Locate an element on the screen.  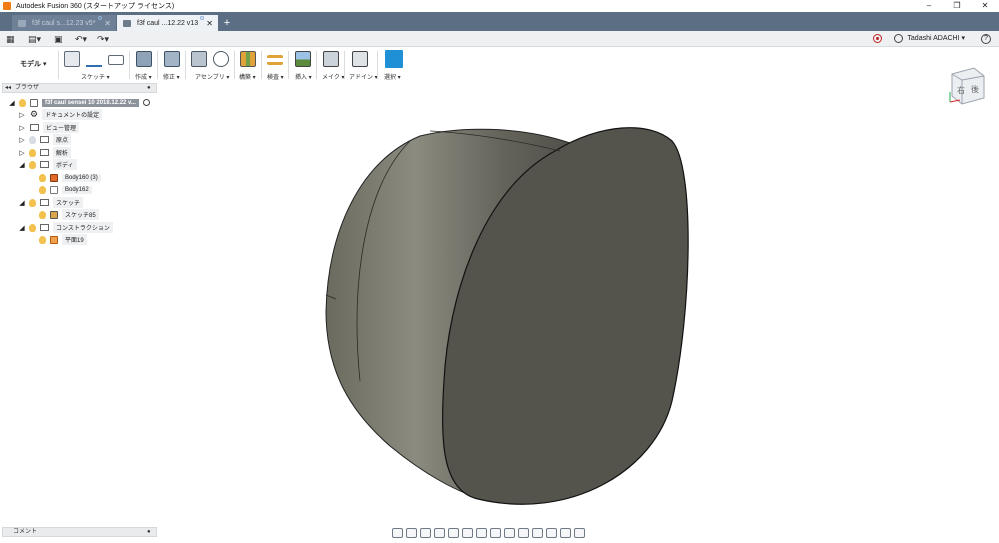
line-icon is located at coordinates (94, 59).